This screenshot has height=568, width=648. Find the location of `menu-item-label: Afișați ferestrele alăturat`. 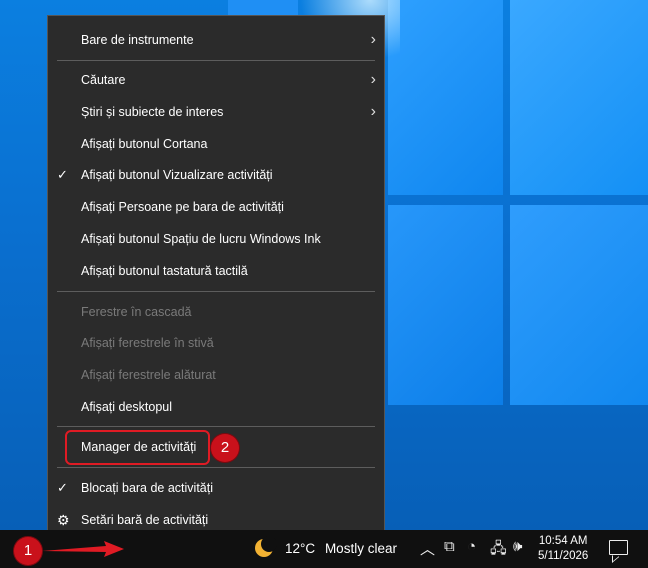

menu-item-label: Afișați ferestrele alăturat is located at coordinates (148, 375).